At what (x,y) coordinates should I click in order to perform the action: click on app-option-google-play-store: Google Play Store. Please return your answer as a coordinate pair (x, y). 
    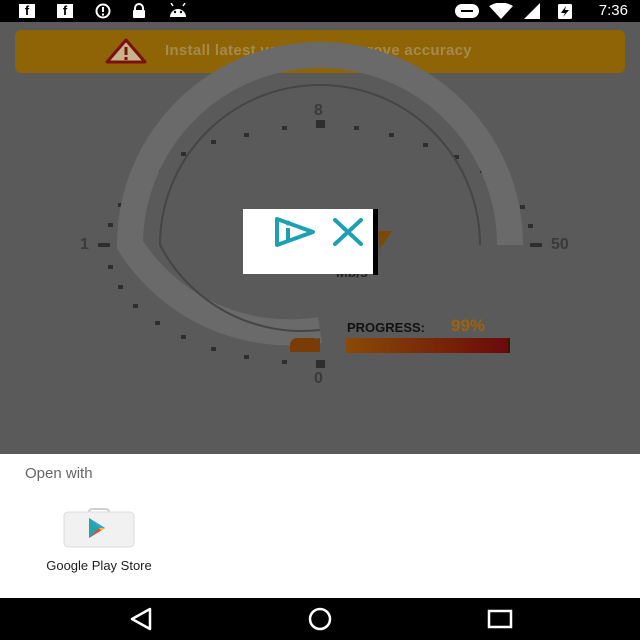
    Looking at the image, I should click on (99, 541).